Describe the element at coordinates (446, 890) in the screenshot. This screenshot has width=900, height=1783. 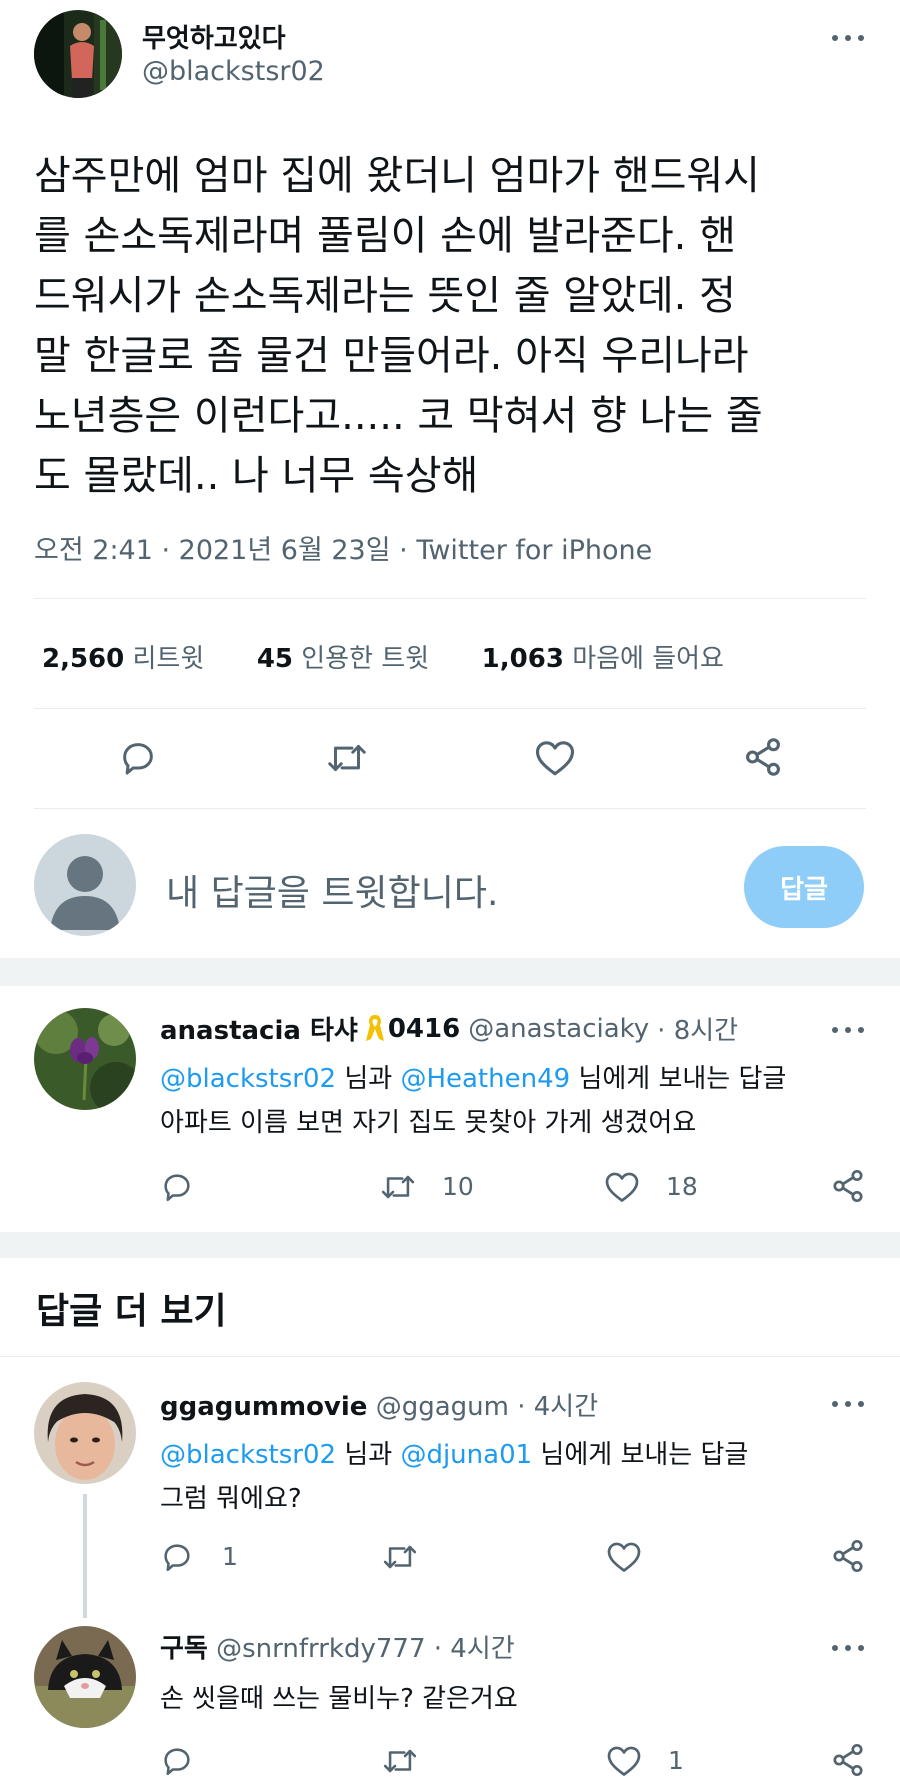
I see `reply-input: 내 답글을 트윗합니다.` at that location.